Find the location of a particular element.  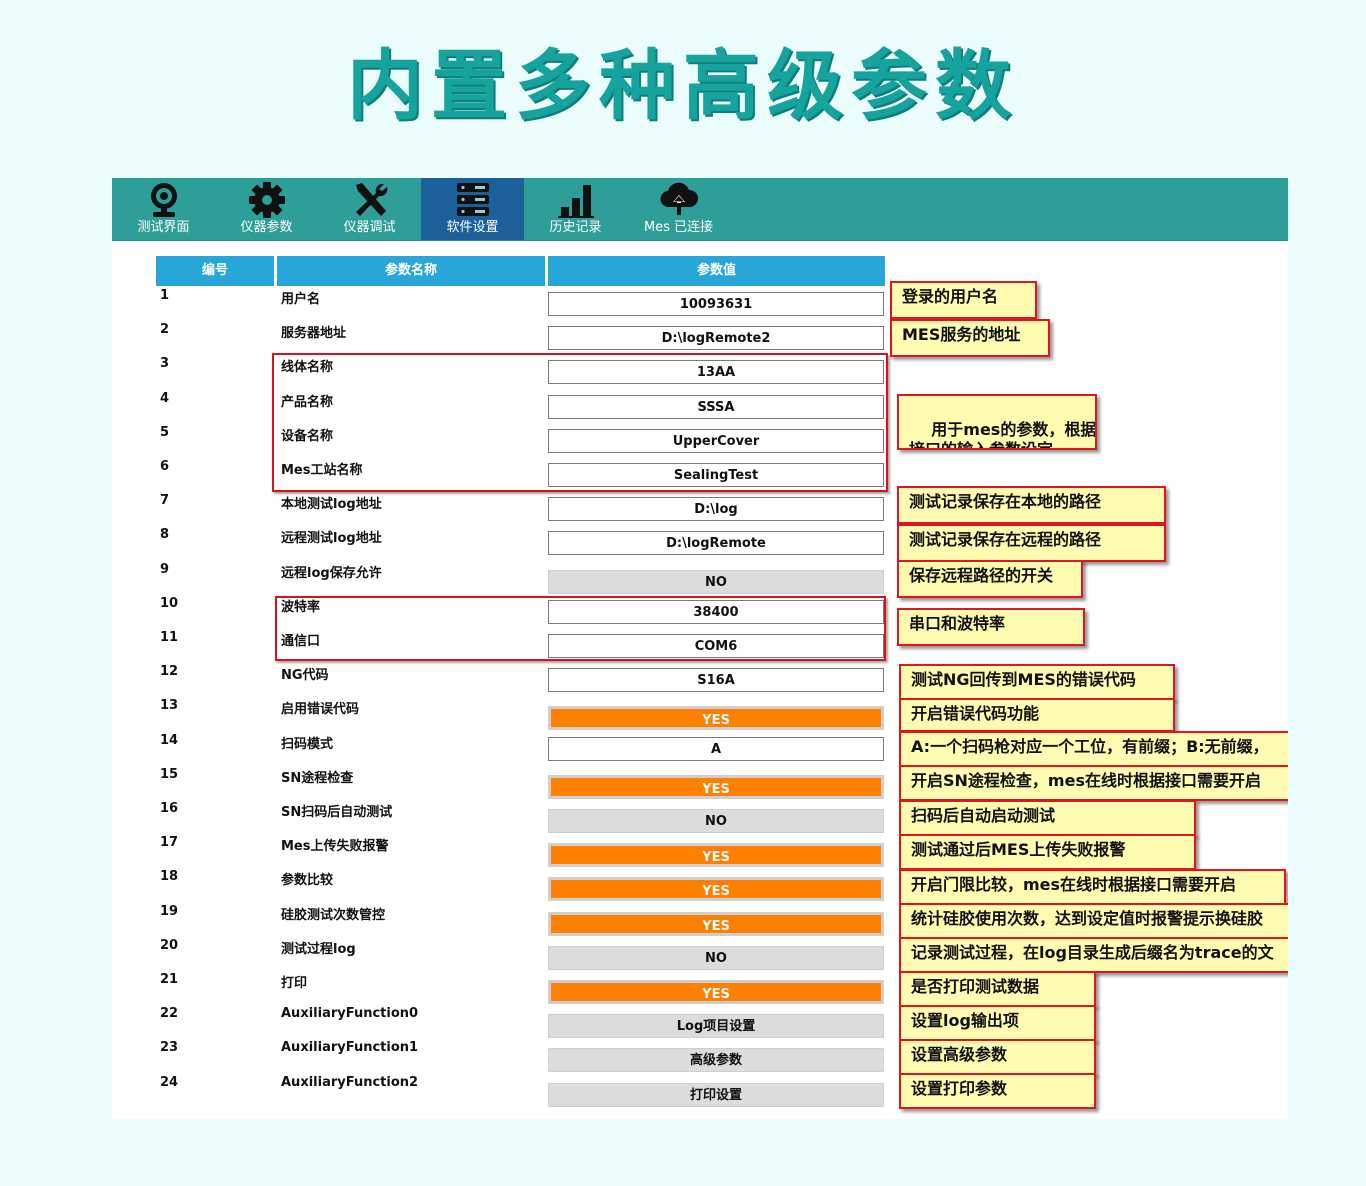

annotation-scan-mode: A:一个扫码枪对应一个工位，有前缀；B:无前缀， is located at coordinates (1093, 749).